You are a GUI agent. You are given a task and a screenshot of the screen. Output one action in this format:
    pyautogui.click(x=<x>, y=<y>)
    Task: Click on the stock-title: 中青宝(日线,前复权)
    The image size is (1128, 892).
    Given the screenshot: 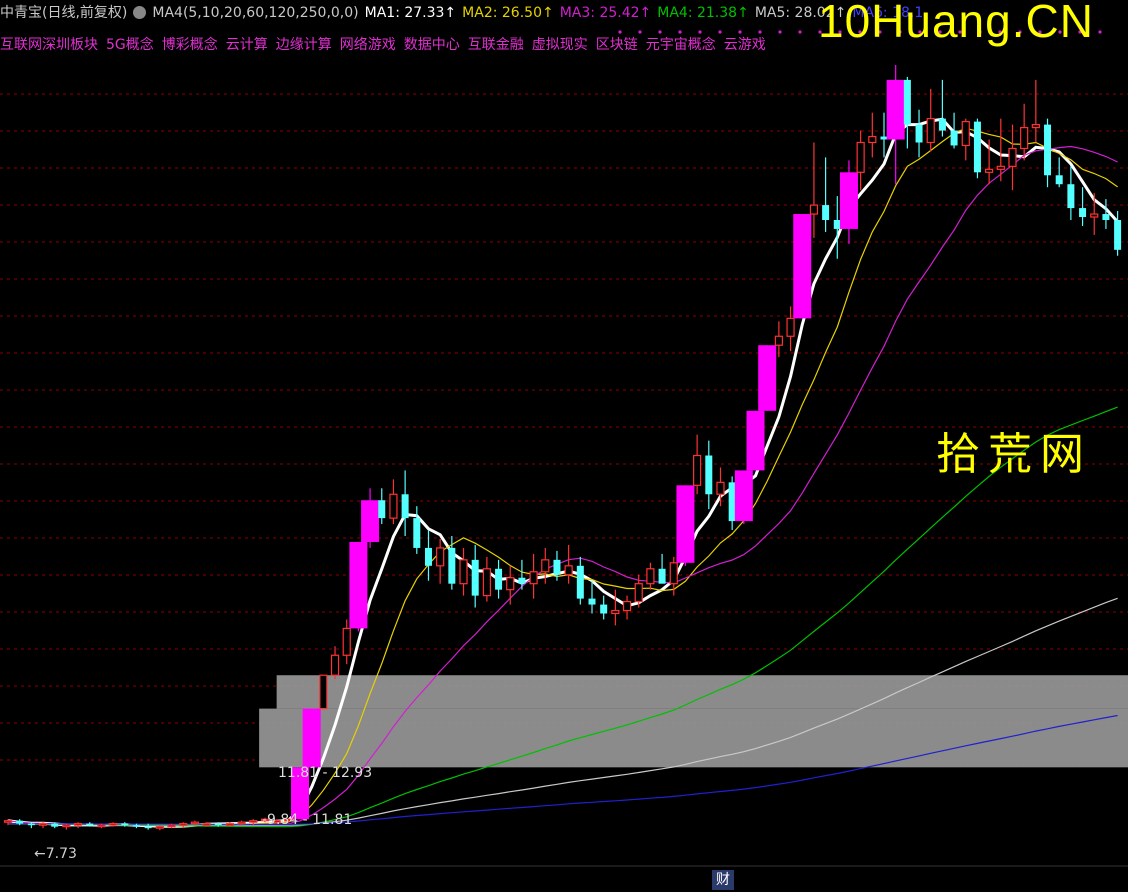 What is the action you would take?
    pyautogui.click(x=63, y=13)
    